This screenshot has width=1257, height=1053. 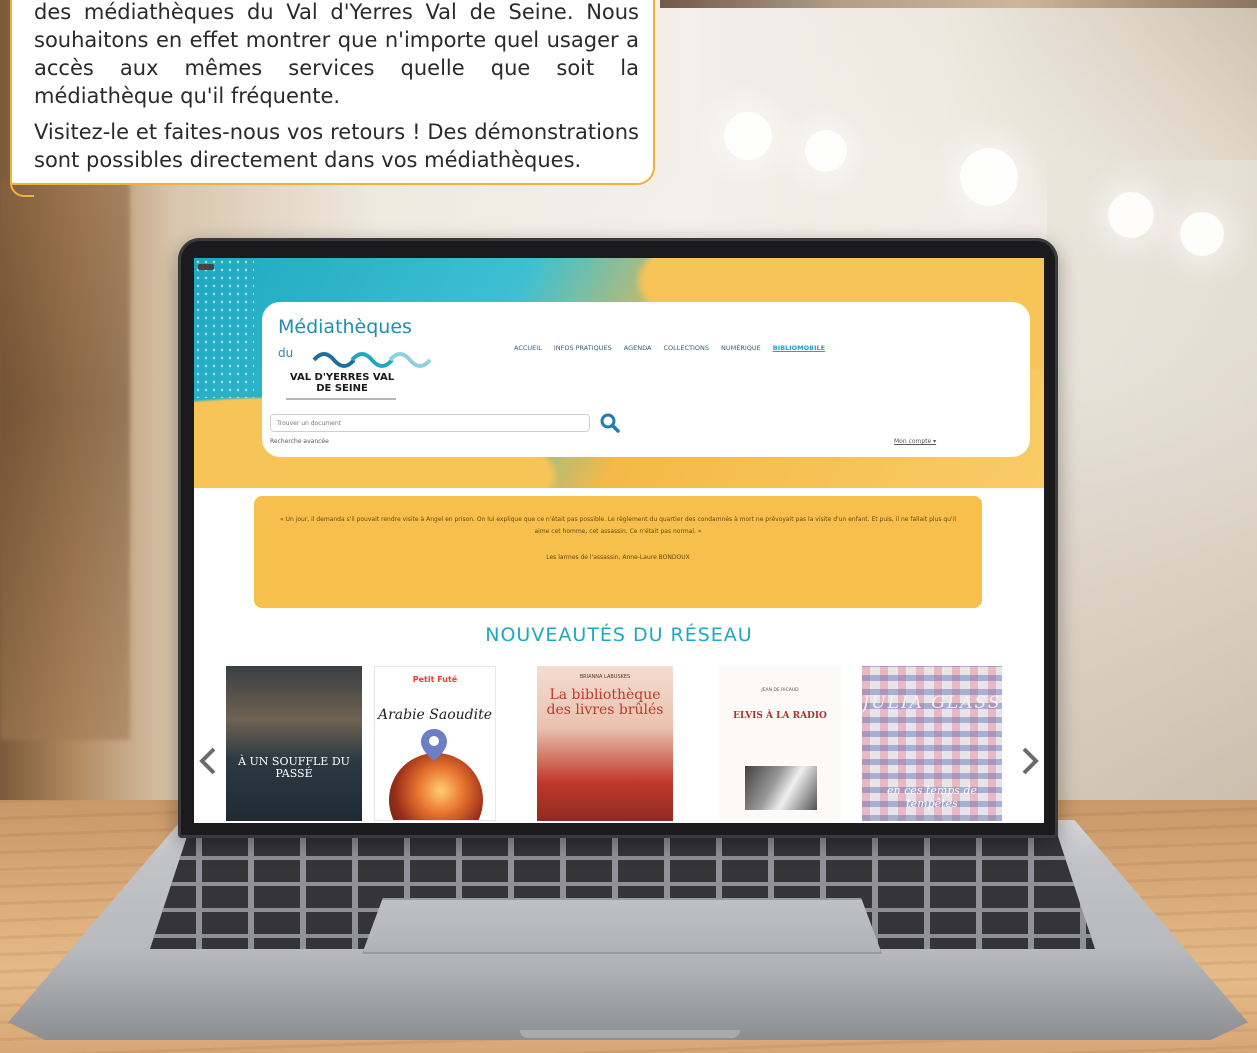 I want to click on logo-waves-icon, so click(x=372, y=360).